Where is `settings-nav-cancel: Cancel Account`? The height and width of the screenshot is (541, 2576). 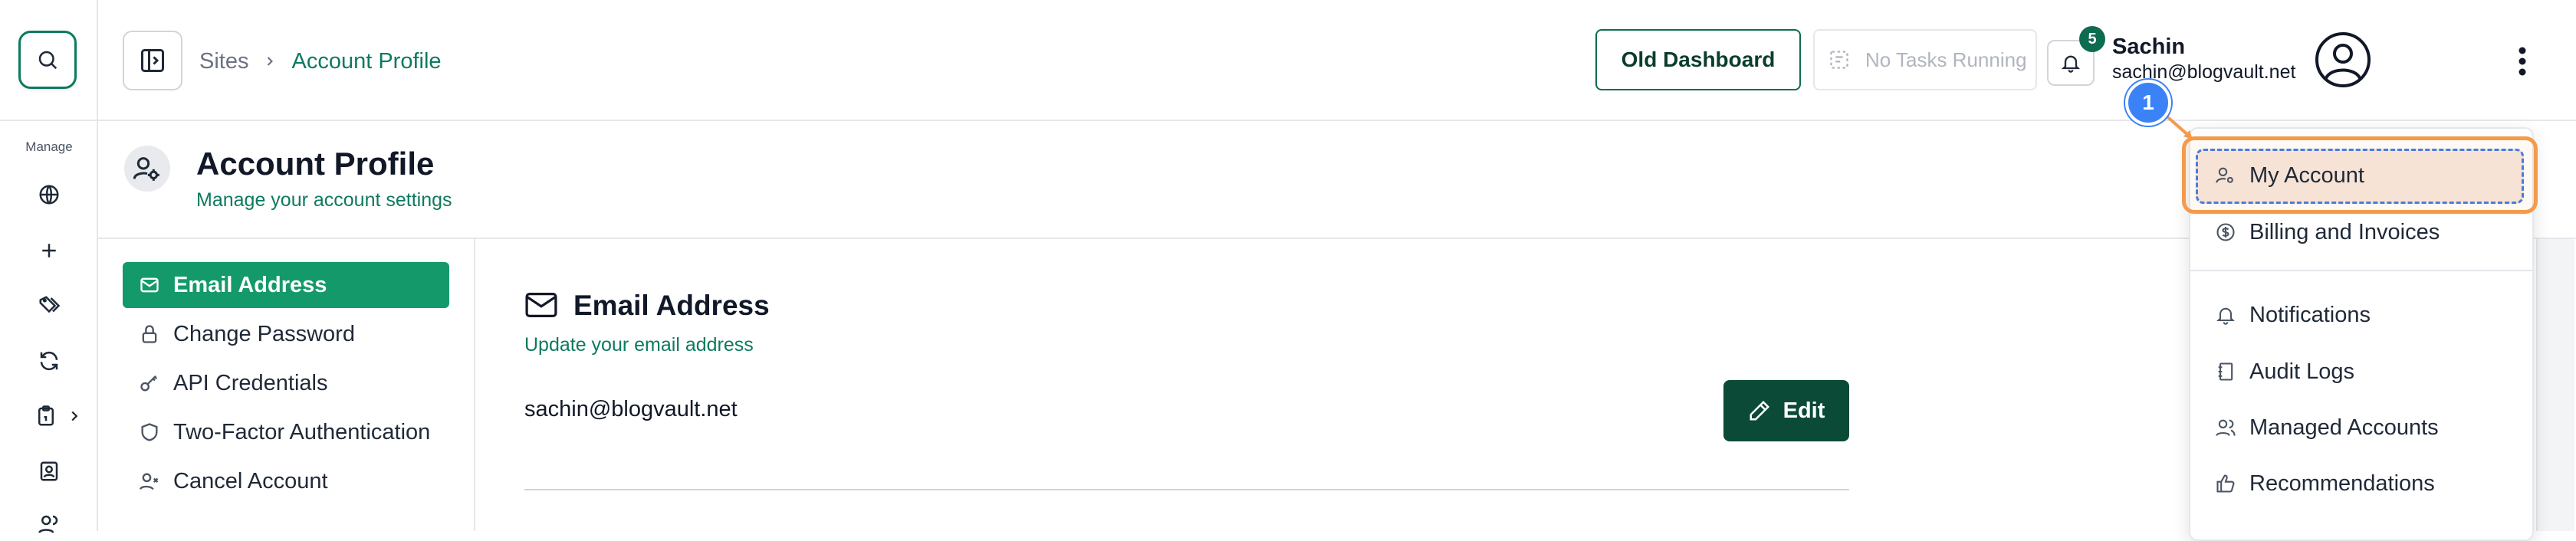 settings-nav-cancel: Cancel Account is located at coordinates (286, 481).